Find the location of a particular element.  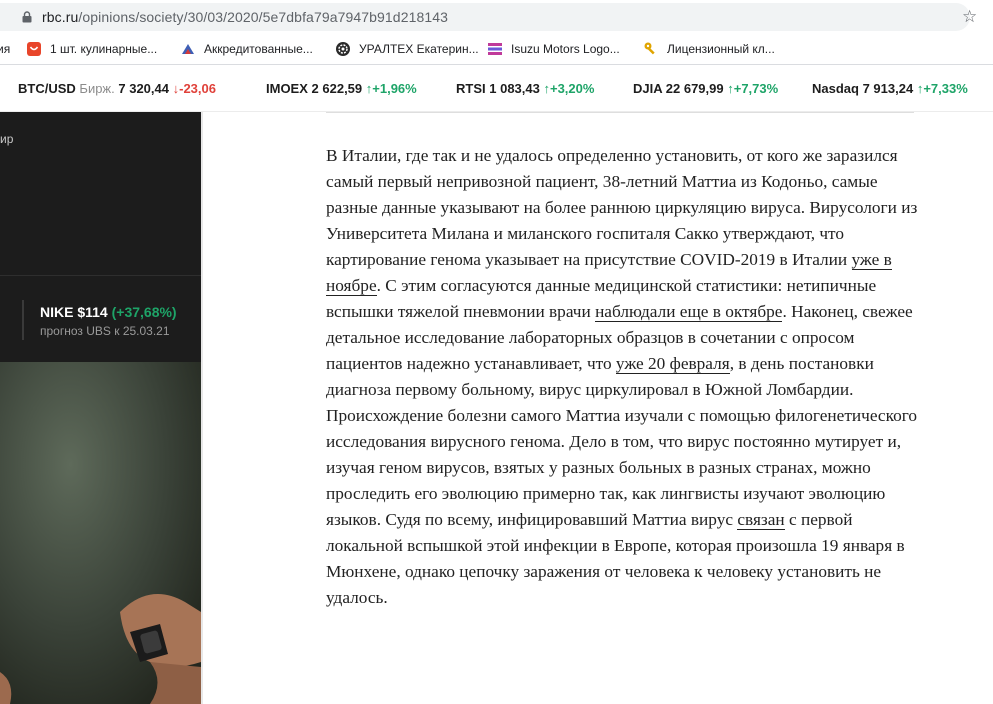

ticker-source: Бирж. is located at coordinates (97, 88).